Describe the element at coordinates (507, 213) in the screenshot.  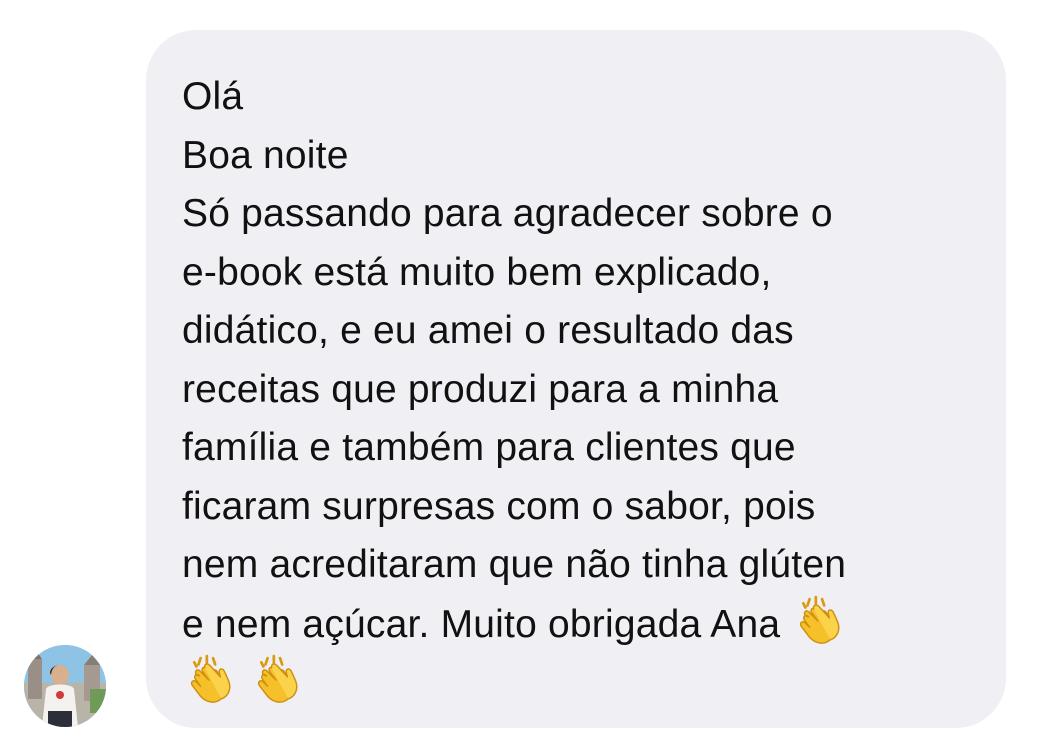
I see `message-line: Só passando para agradecer sobre o` at that location.